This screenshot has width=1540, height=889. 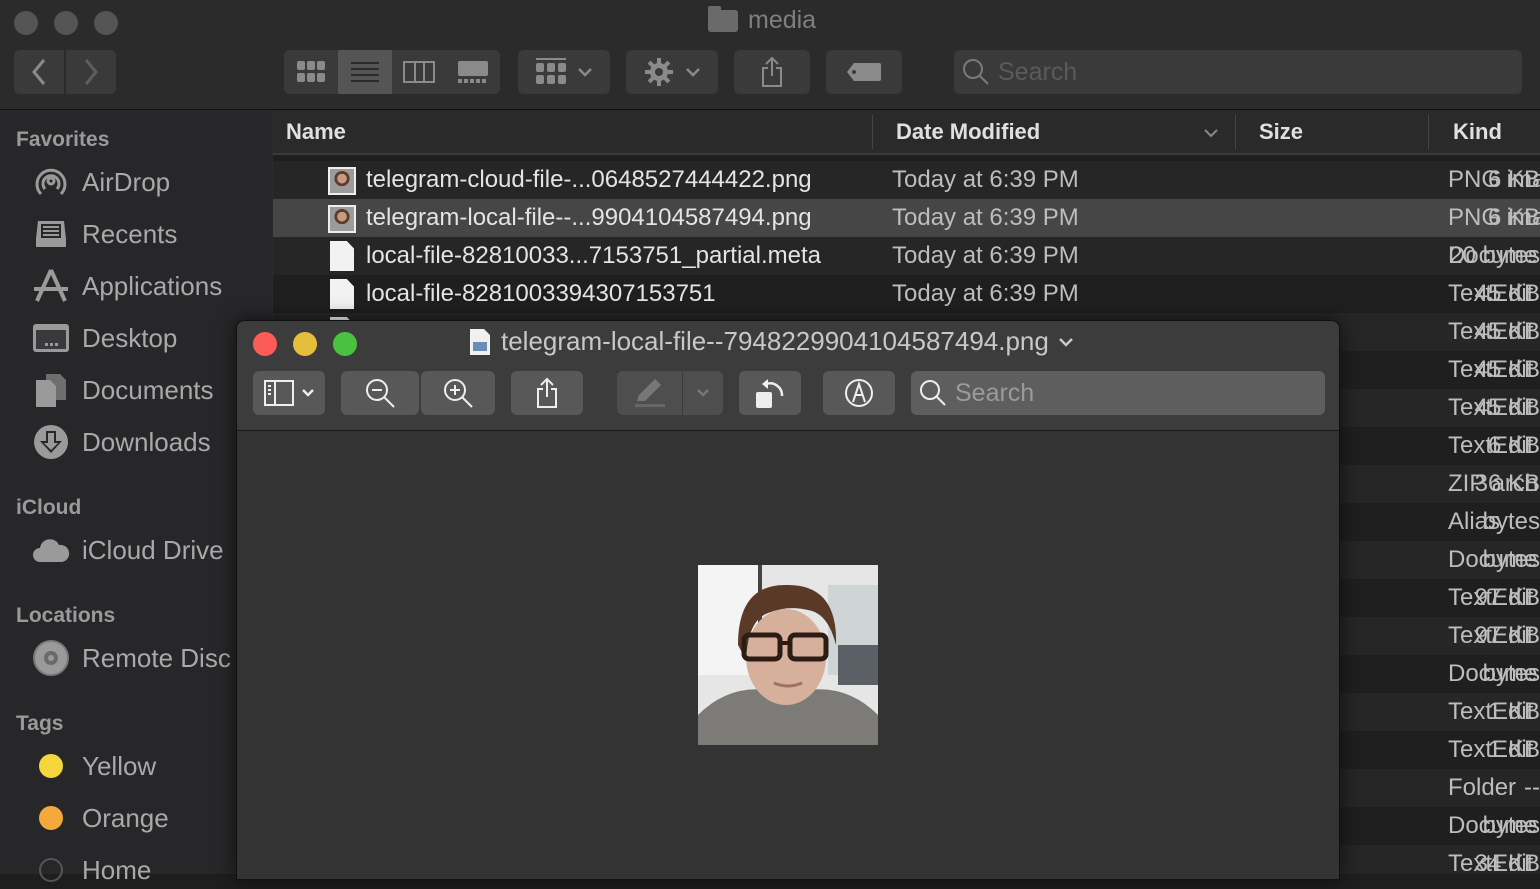 I want to click on sidebar-item-downloads: Downloads, so click(x=121, y=442).